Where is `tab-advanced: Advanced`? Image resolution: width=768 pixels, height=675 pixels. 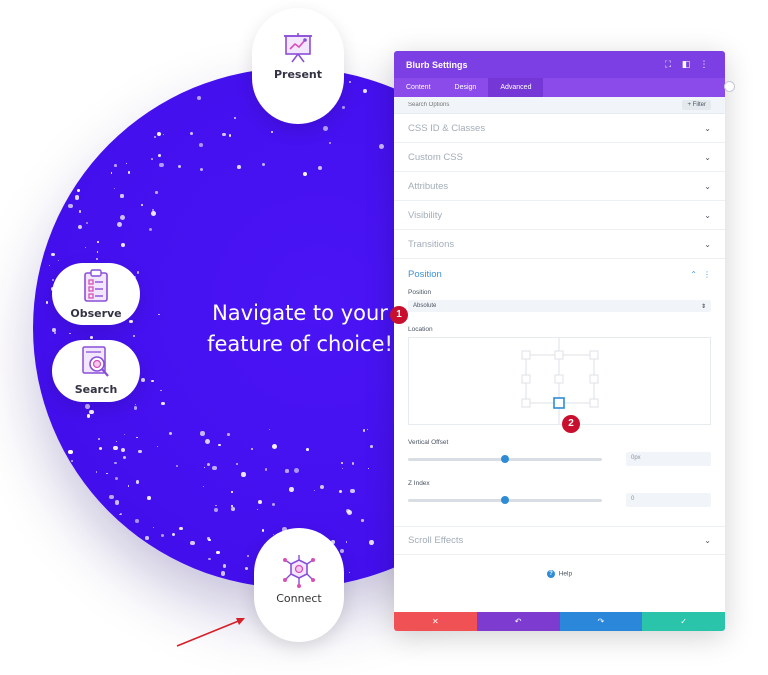 tab-advanced: Advanced is located at coordinates (516, 87).